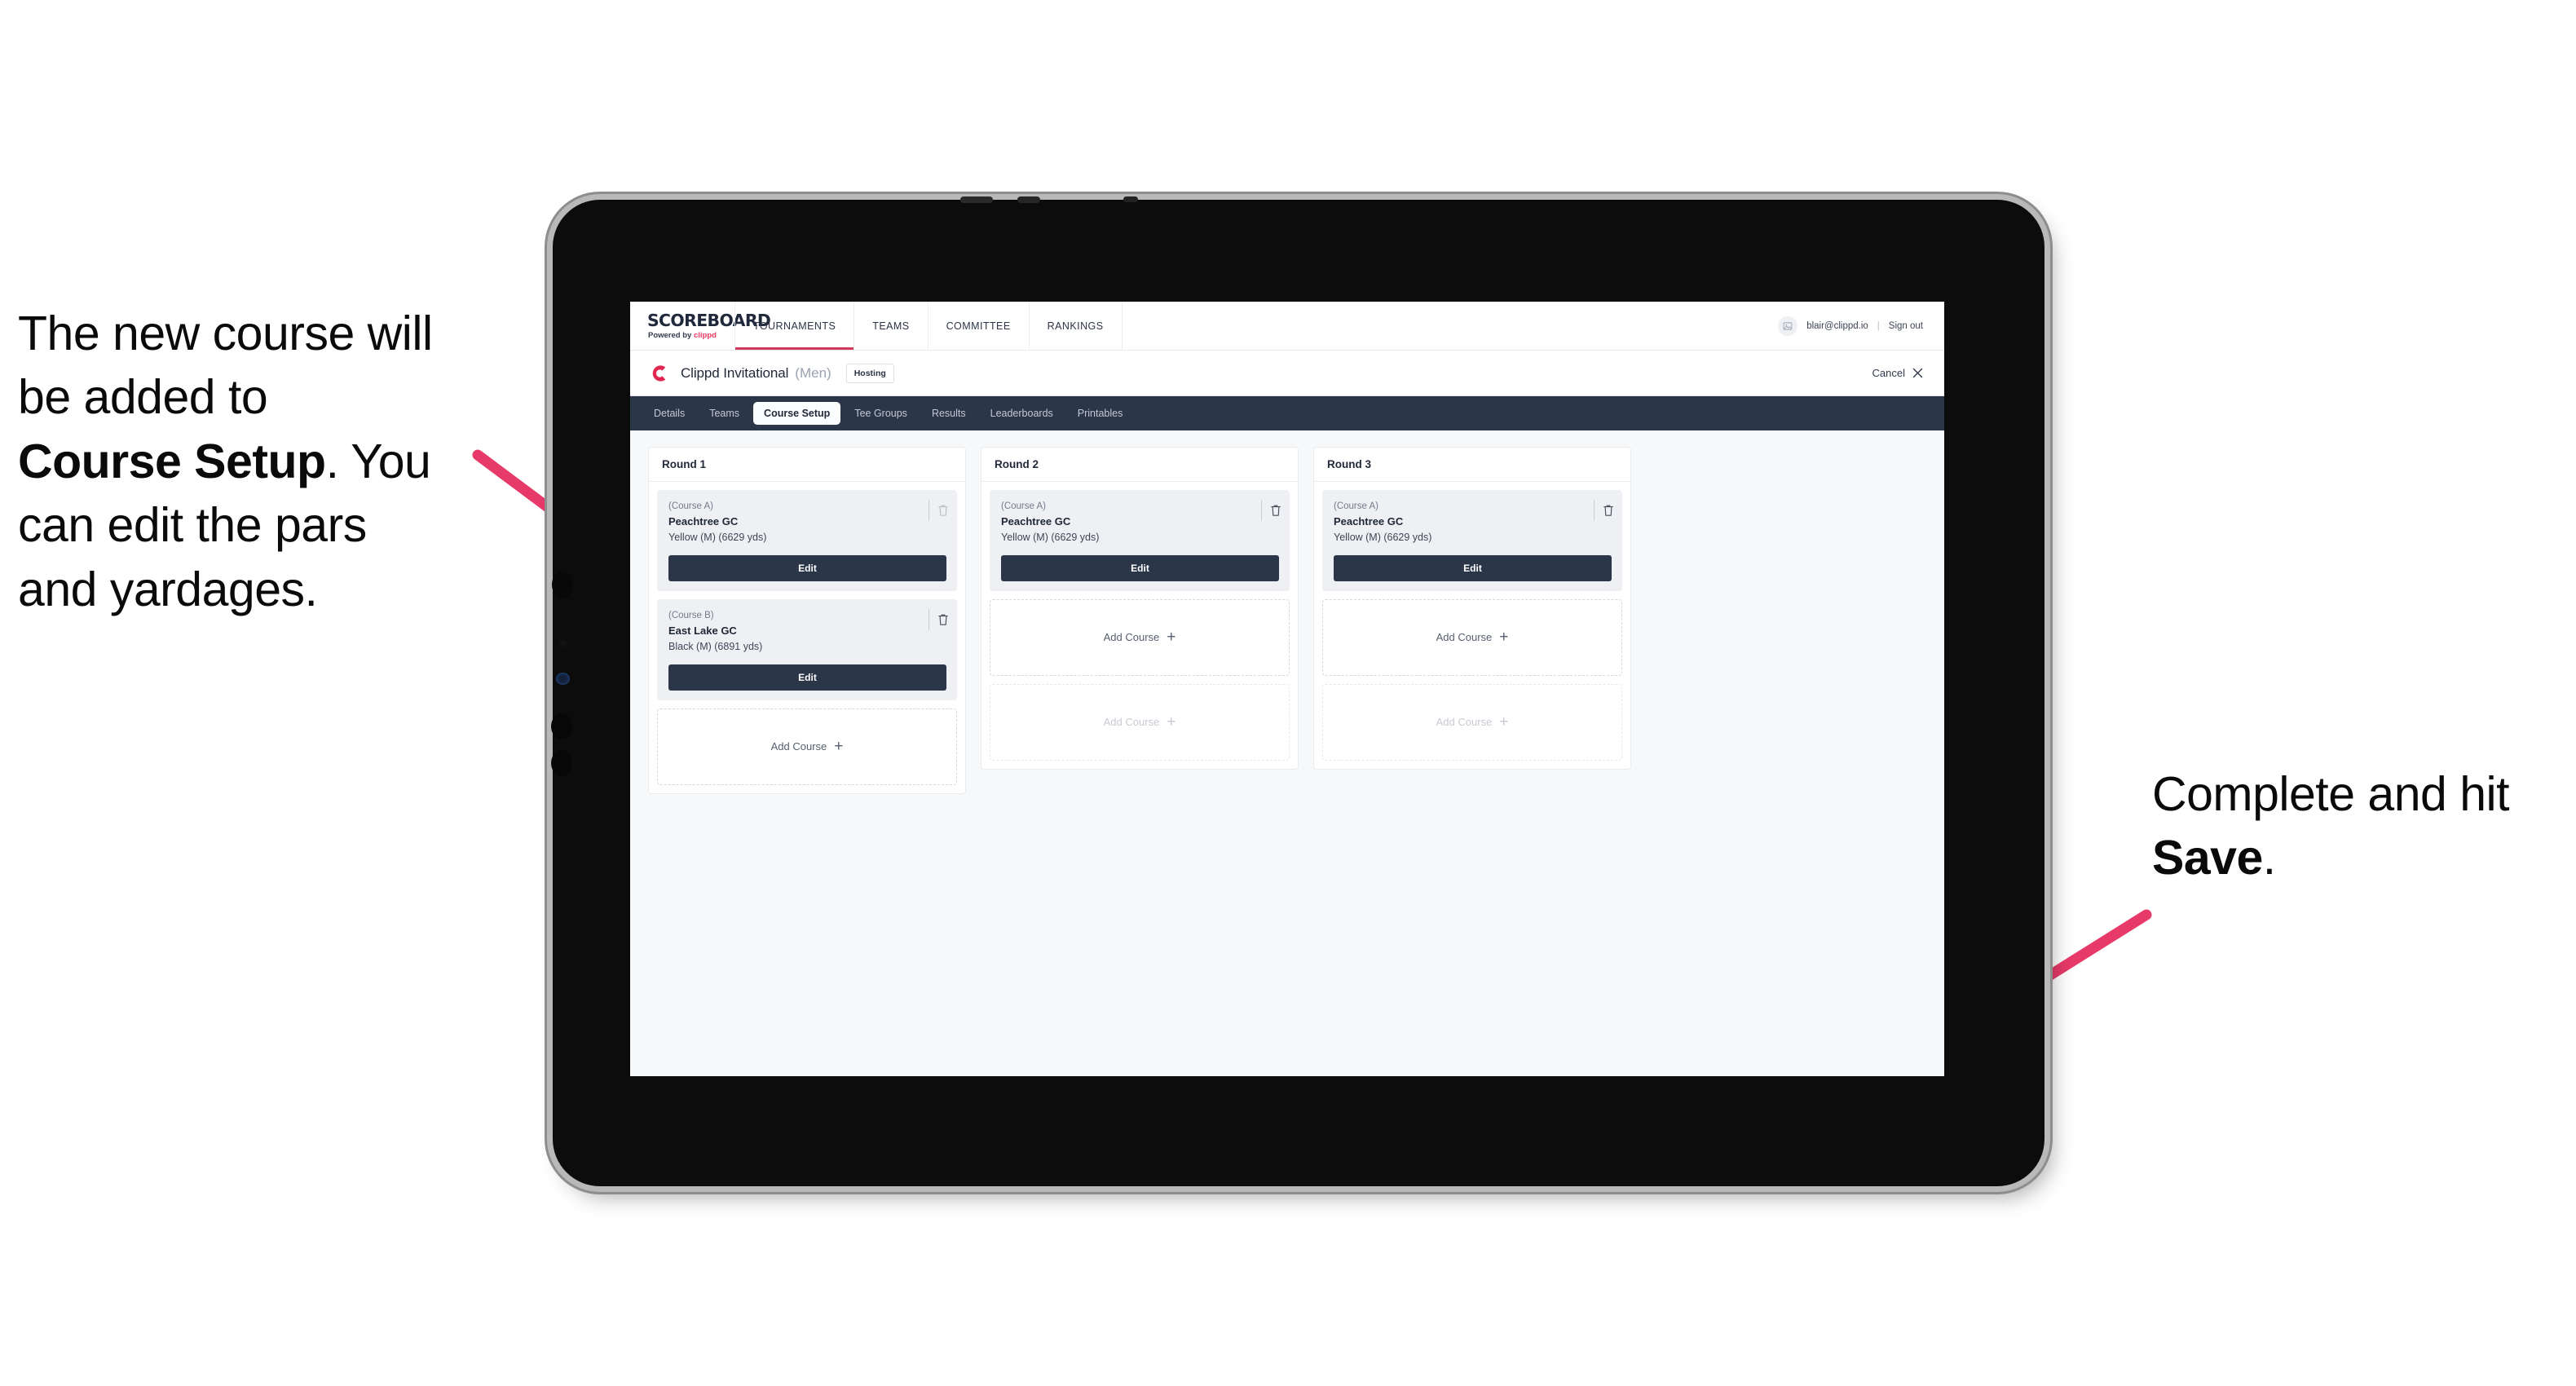 This screenshot has height=1386, width=2576. Describe the element at coordinates (1917, 373) in the screenshot. I see `close-x-icon` at that location.